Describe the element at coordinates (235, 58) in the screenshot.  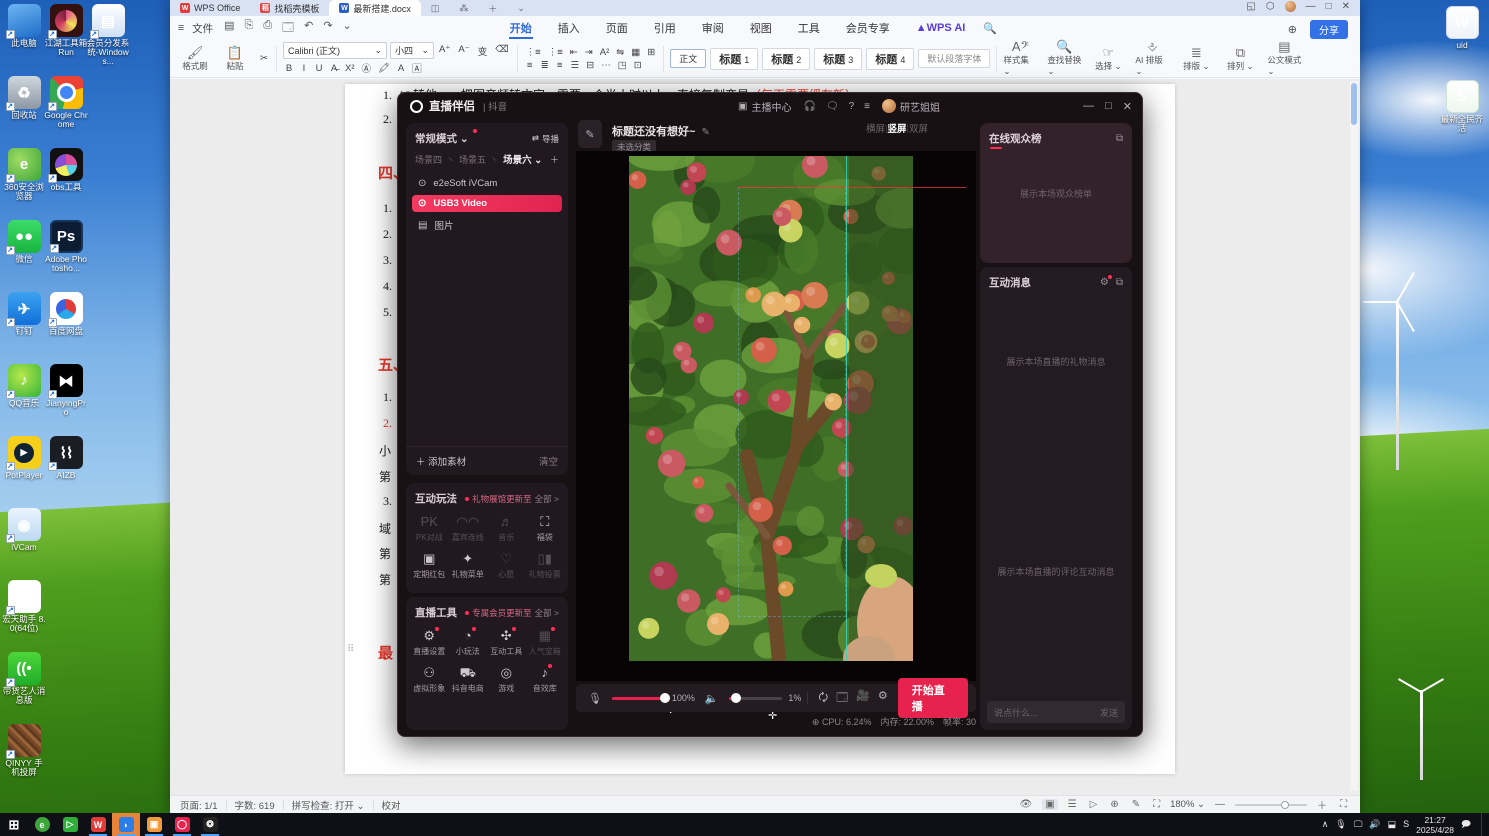
I see `paste-button: 📋 粘贴` at that location.